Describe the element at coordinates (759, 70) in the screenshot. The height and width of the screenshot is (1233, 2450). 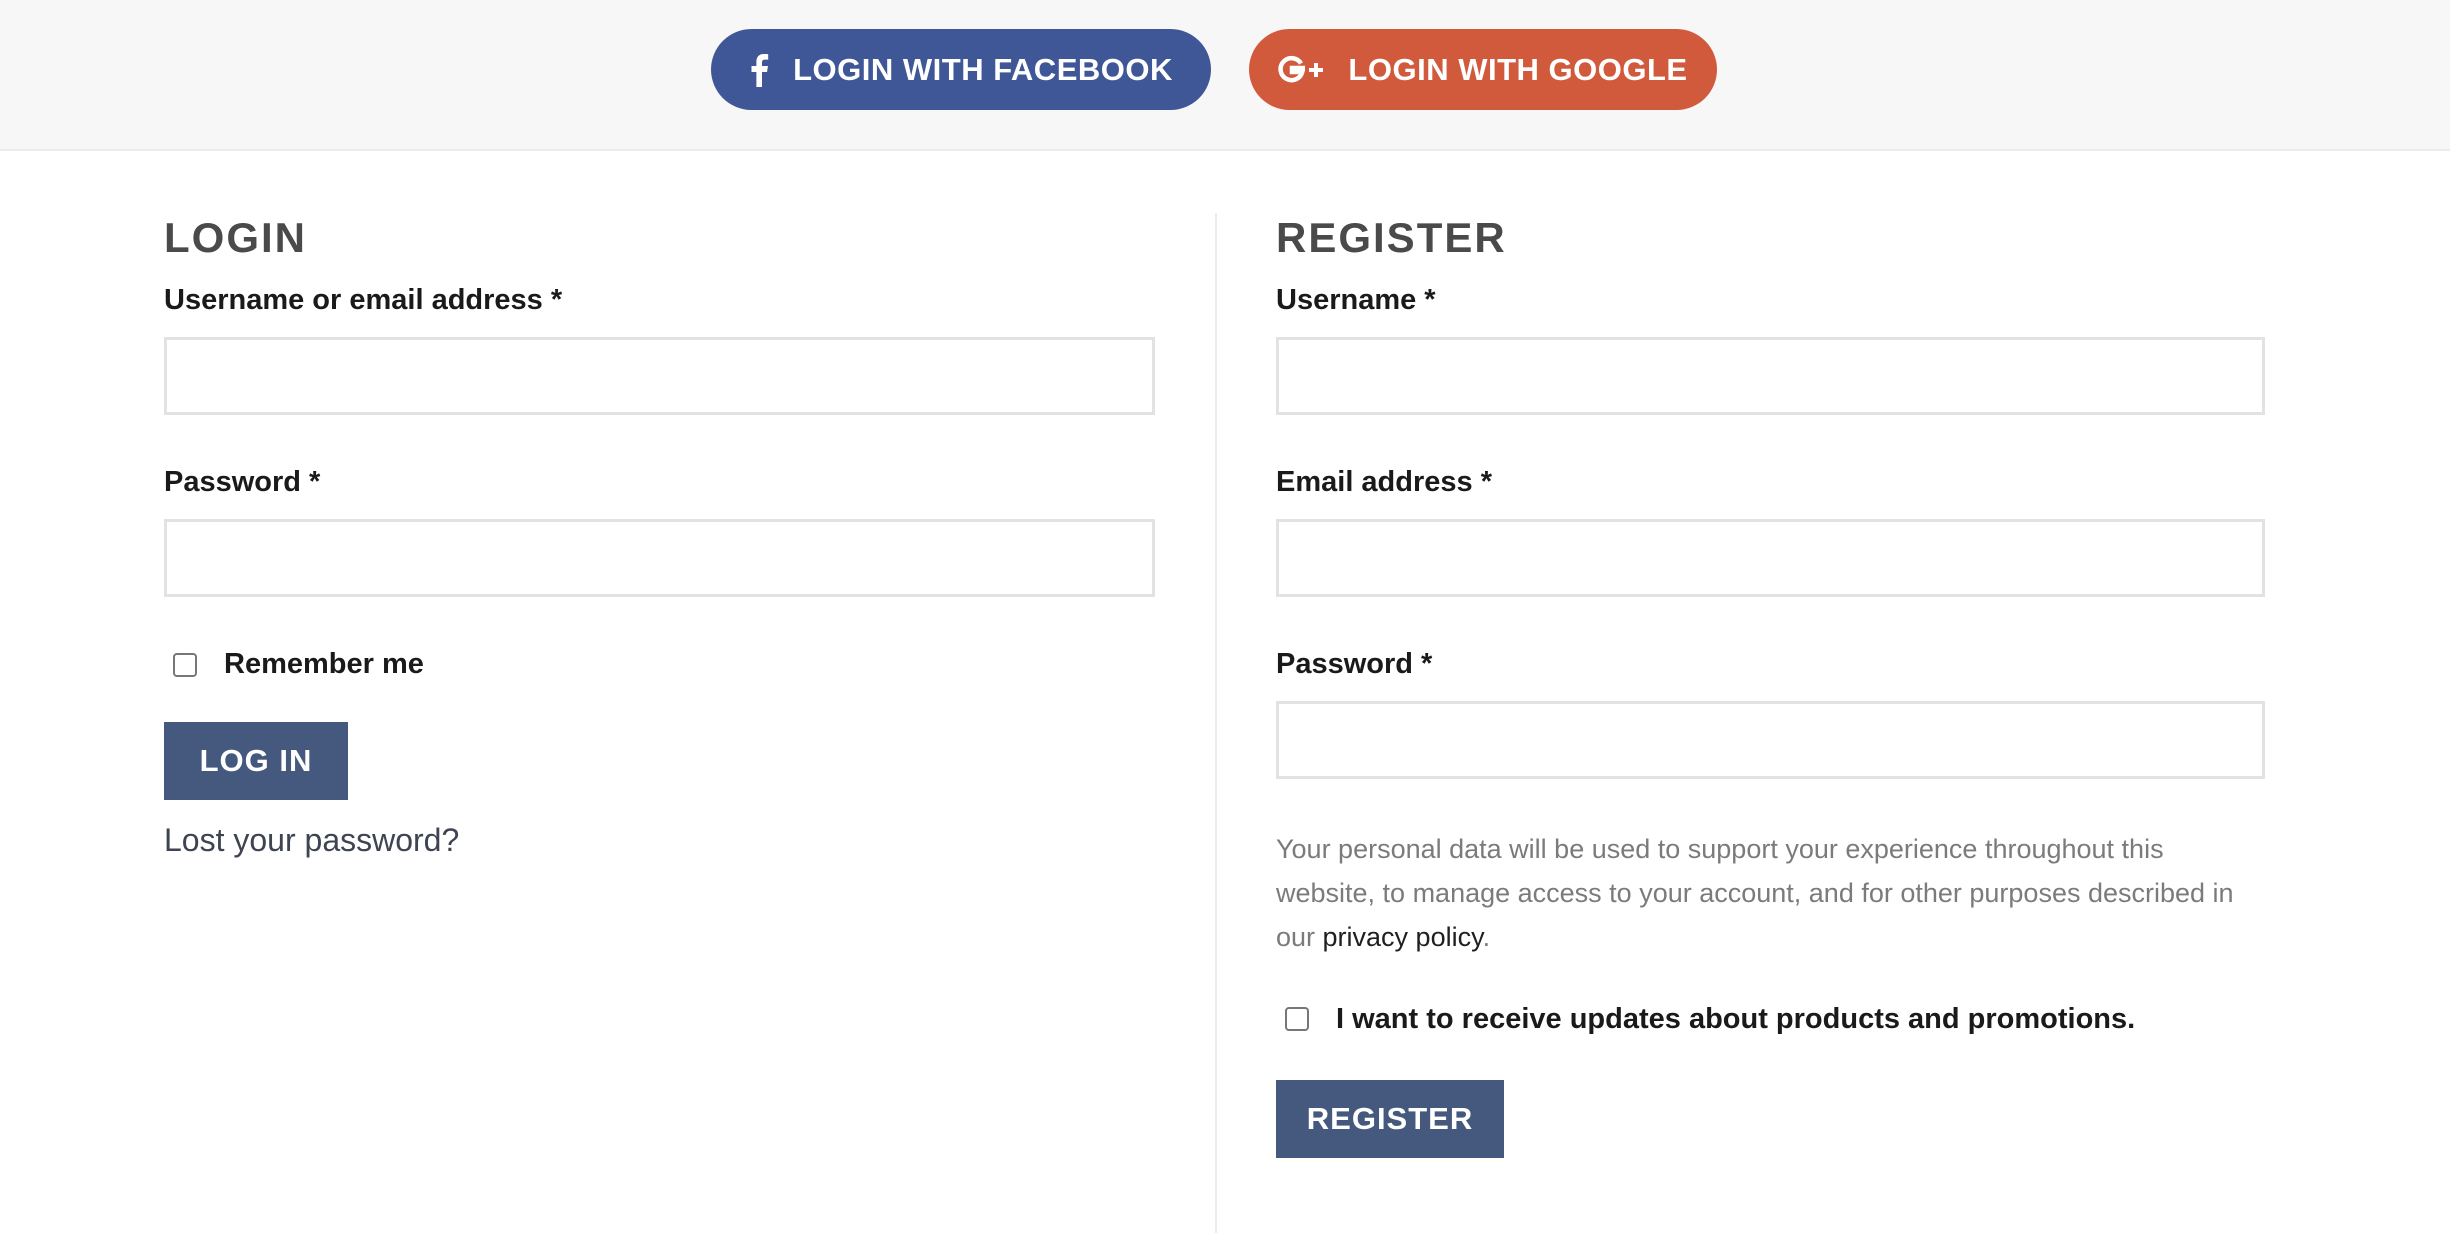
I see `facebook-icon` at that location.